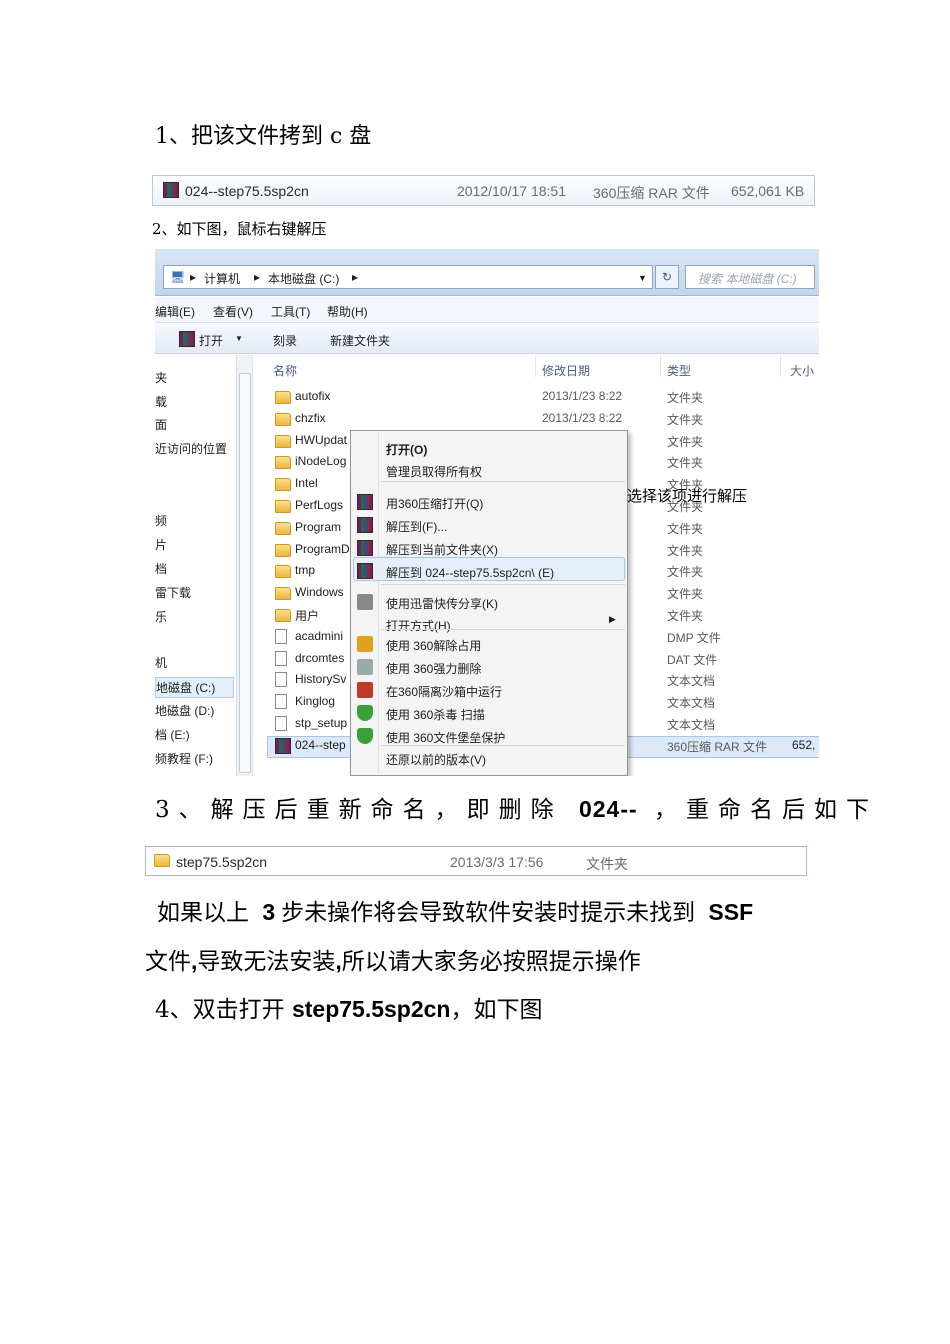 Image resolution: width=950 pixels, height=1344 pixels. I want to click on step3-text: 3、解压后重新命名，即删除 024-- ，重命名后如下, so click(516, 807).